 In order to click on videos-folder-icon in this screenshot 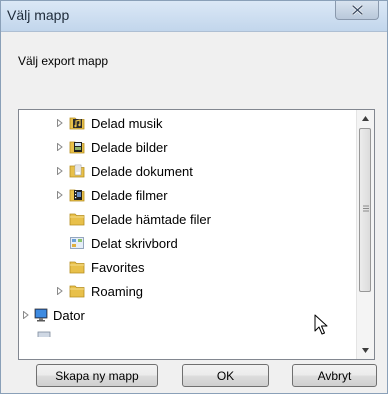, I will do `click(77, 195)`.